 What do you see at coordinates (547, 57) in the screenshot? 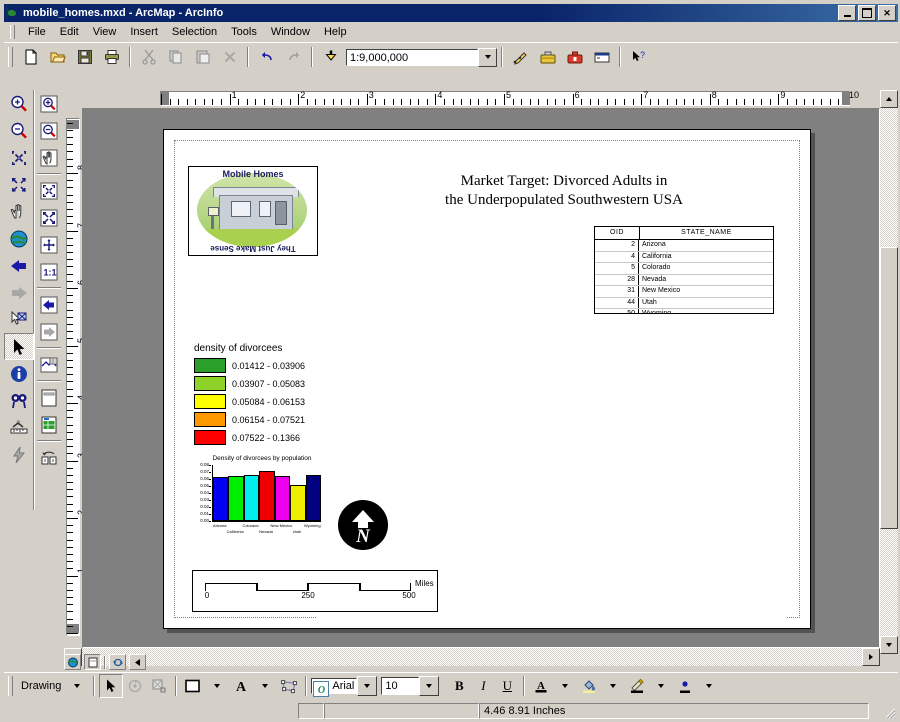
I see `arctoolbox-icon` at bounding box center [547, 57].